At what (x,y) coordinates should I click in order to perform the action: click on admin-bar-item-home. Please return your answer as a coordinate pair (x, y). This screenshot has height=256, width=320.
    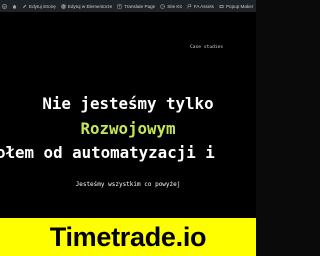
    Looking at the image, I should click on (15, 6).